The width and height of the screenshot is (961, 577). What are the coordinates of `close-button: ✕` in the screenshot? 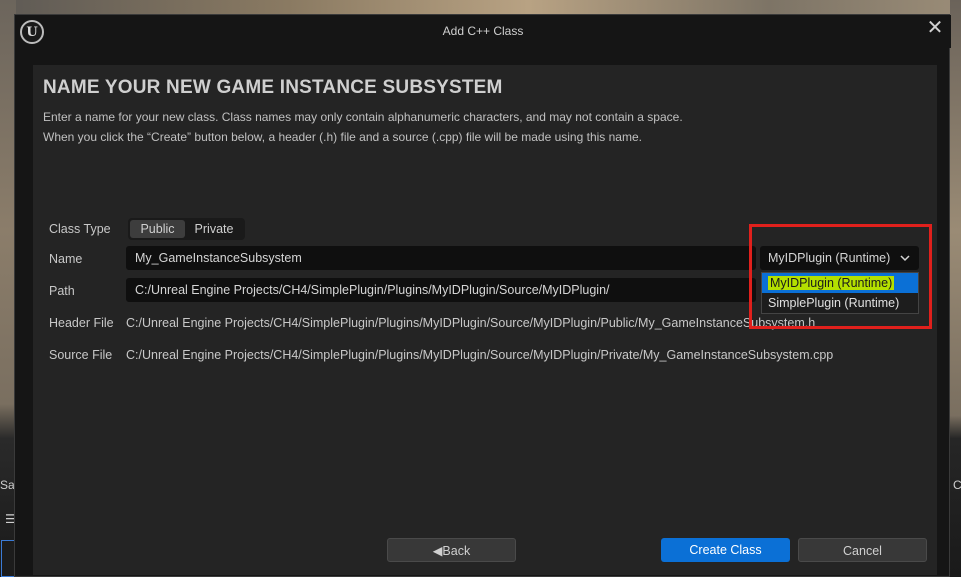 It's located at (935, 29).